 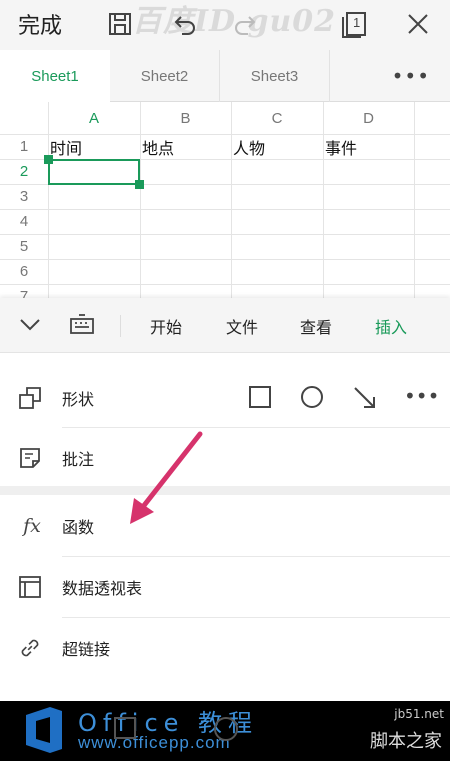 I want to click on selection-handle-top-left, so click(x=48, y=159).